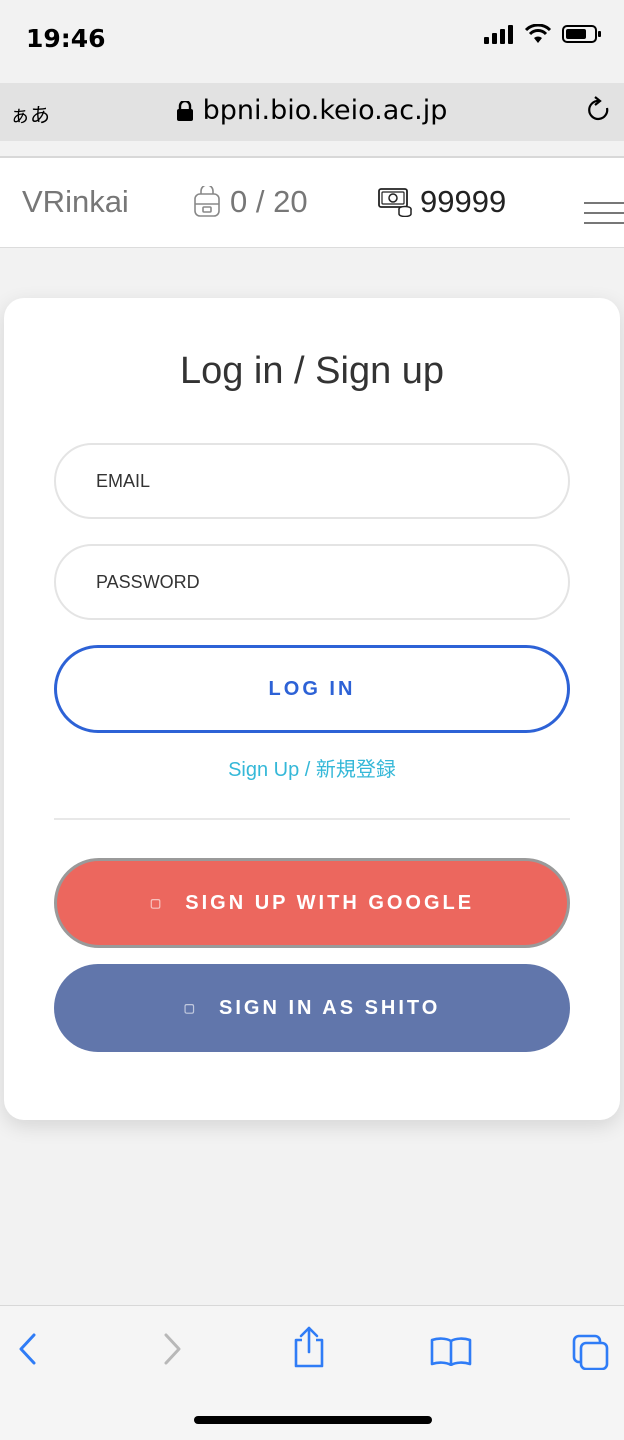 The height and width of the screenshot is (1440, 624). I want to click on money-icon, so click(395, 202).